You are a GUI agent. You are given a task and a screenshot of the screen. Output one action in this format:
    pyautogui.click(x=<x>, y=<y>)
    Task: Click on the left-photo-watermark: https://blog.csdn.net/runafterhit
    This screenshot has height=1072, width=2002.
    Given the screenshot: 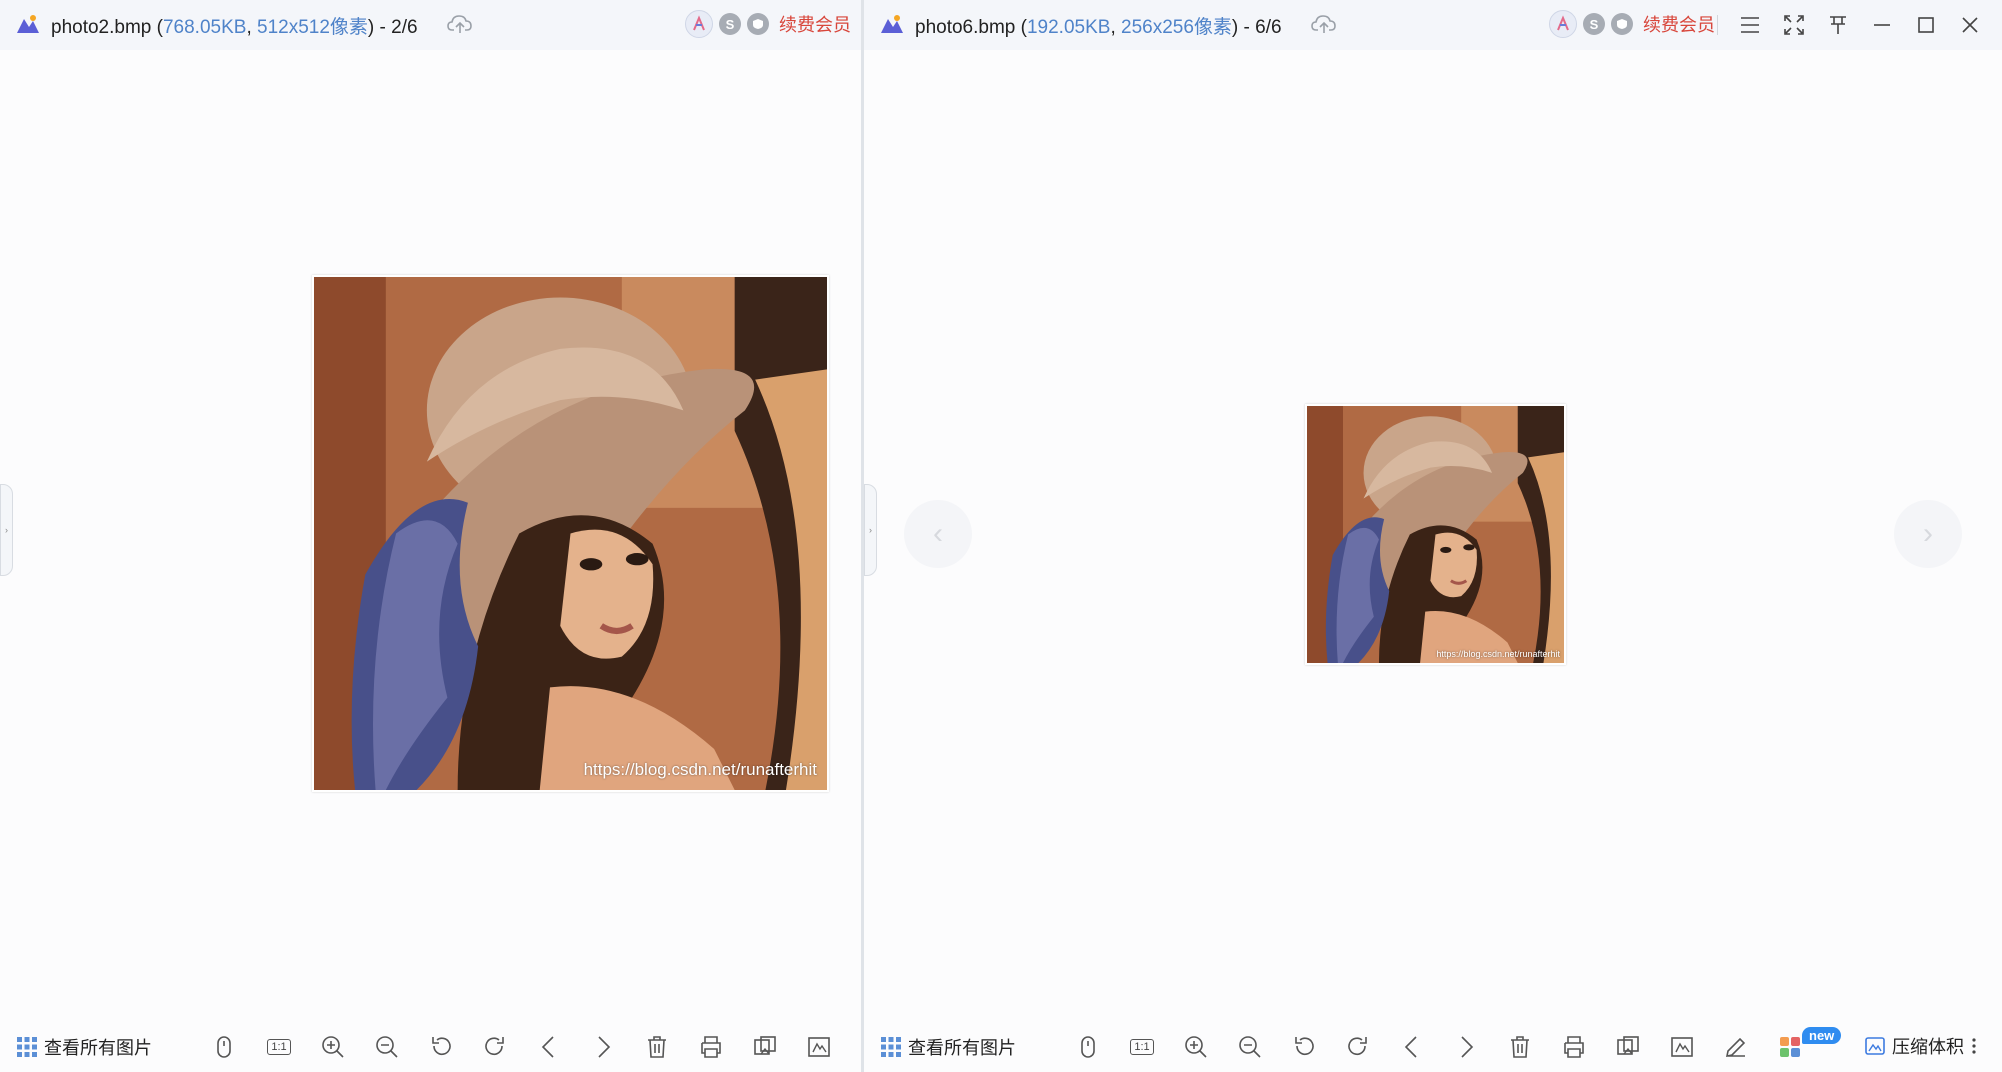 What is the action you would take?
    pyautogui.click(x=700, y=769)
    